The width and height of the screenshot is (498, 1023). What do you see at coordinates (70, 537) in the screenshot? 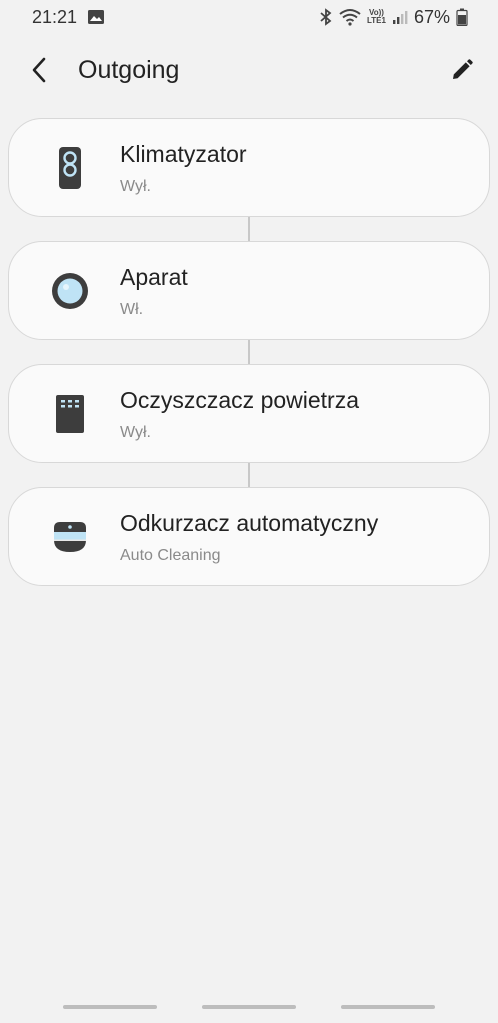
I see `robot-vacuum-icon` at bounding box center [70, 537].